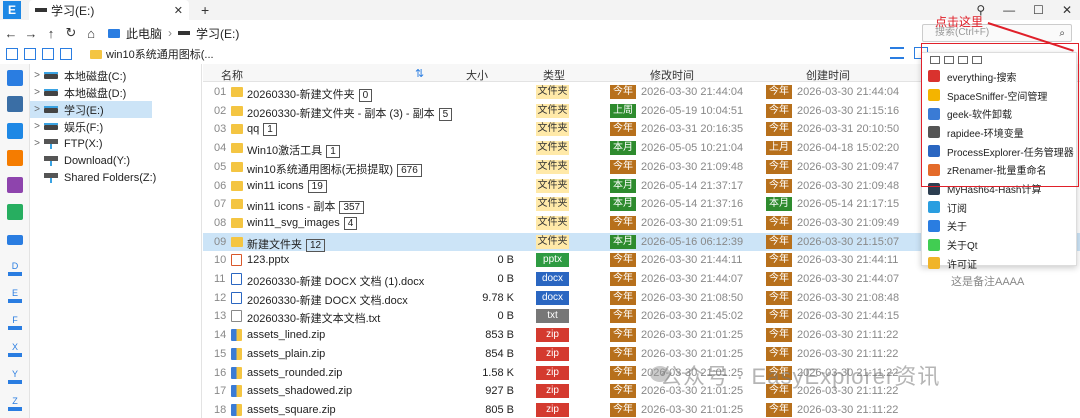  Describe the element at coordinates (220, 409) in the screenshot. I see `row-index: 18` at that location.